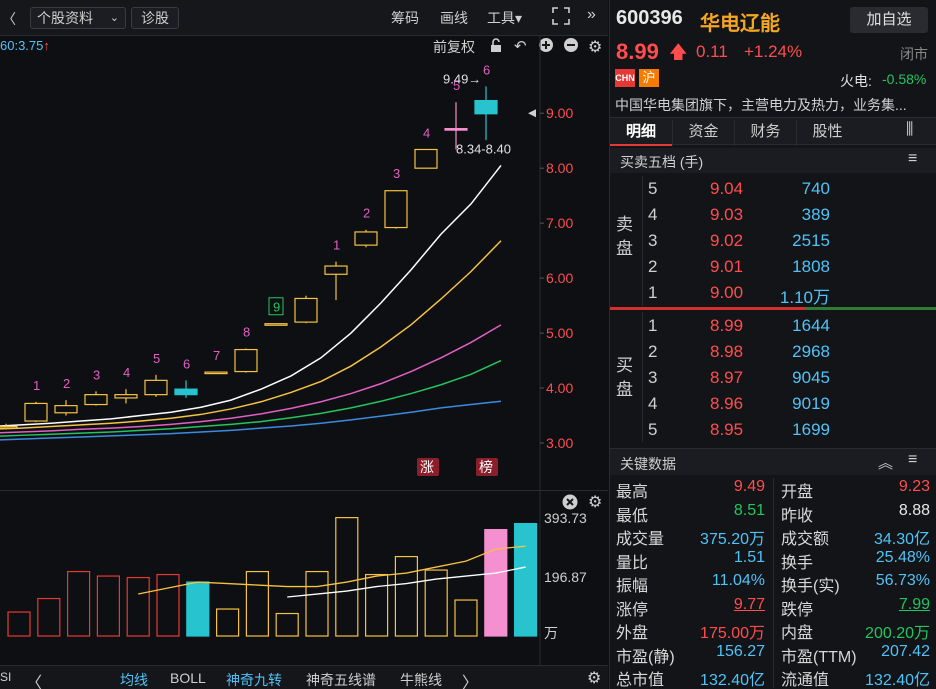 The height and width of the screenshot is (689, 936). What do you see at coordinates (773, 189) in the screenshot?
I see `sell-level-row: 5 9.04 740` at bounding box center [773, 189].